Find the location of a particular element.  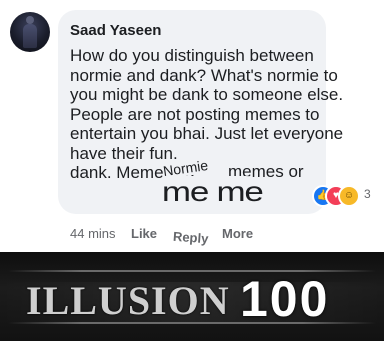

reaction-count: 3 is located at coordinates (367, 194).